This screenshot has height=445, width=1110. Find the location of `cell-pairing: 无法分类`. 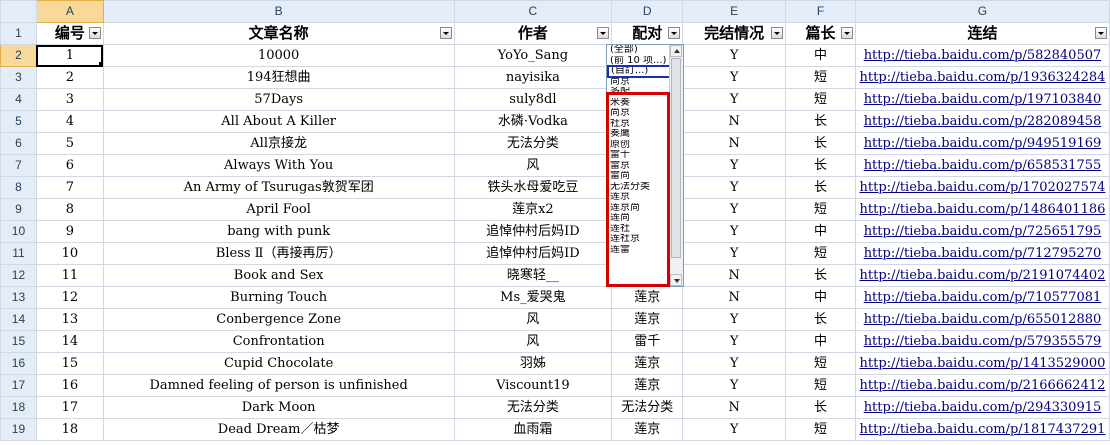

cell-pairing: 无法分类 is located at coordinates (647, 407).